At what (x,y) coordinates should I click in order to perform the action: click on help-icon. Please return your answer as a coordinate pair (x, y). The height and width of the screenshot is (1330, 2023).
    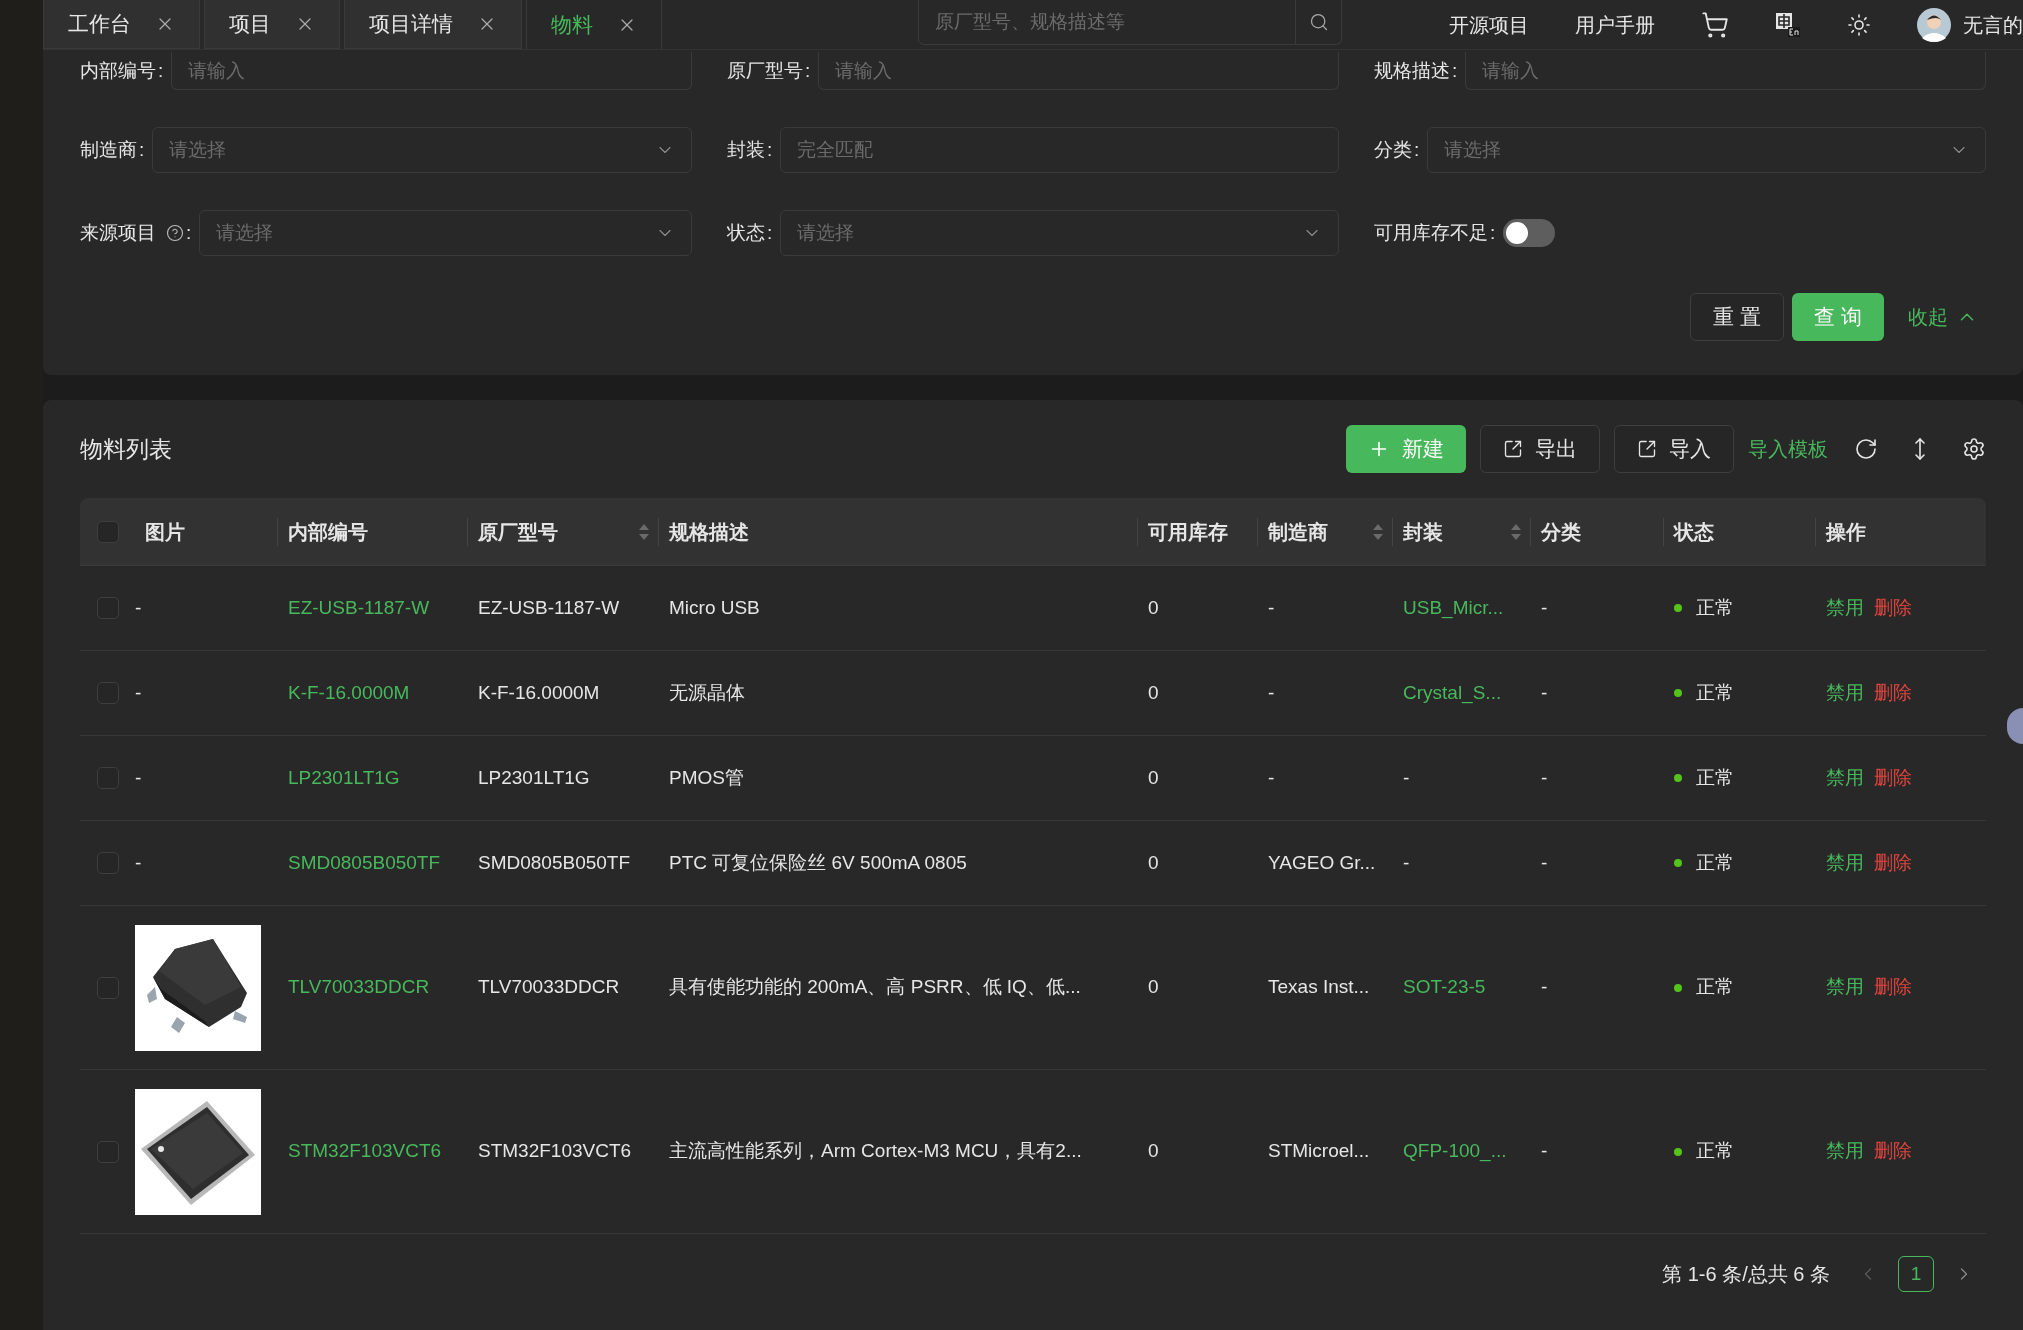
    Looking at the image, I should click on (175, 233).